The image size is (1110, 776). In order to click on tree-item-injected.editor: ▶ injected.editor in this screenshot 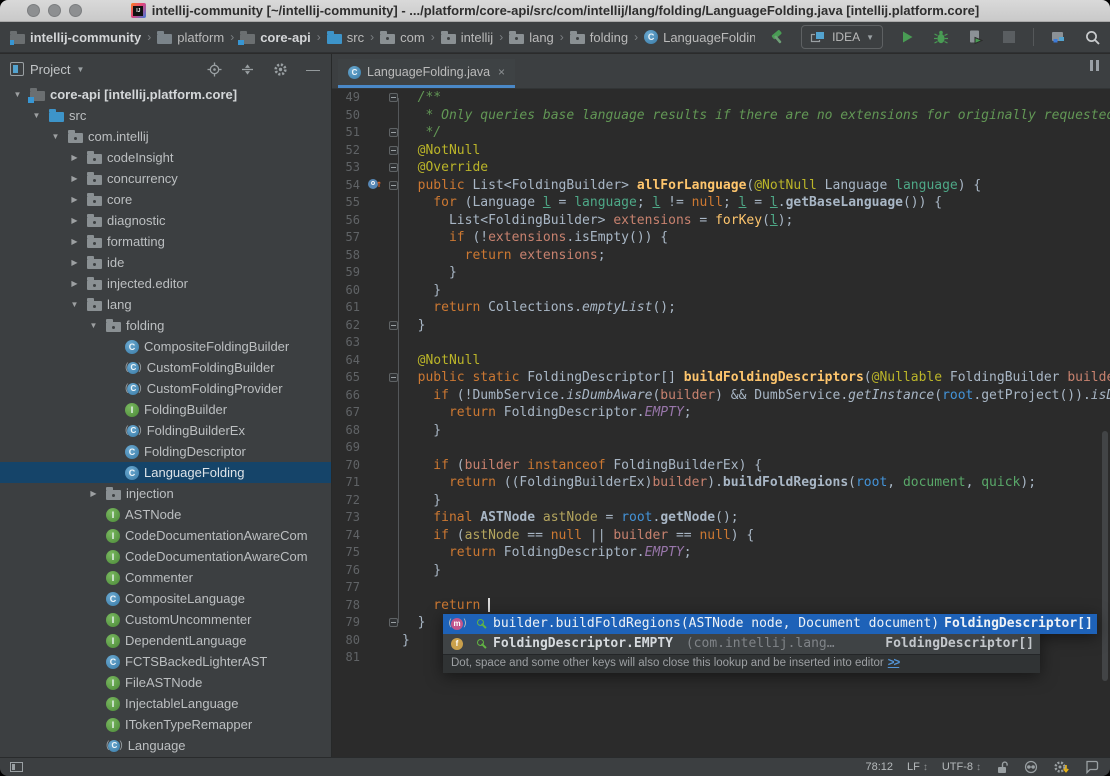, I will do `click(165, 283)`.